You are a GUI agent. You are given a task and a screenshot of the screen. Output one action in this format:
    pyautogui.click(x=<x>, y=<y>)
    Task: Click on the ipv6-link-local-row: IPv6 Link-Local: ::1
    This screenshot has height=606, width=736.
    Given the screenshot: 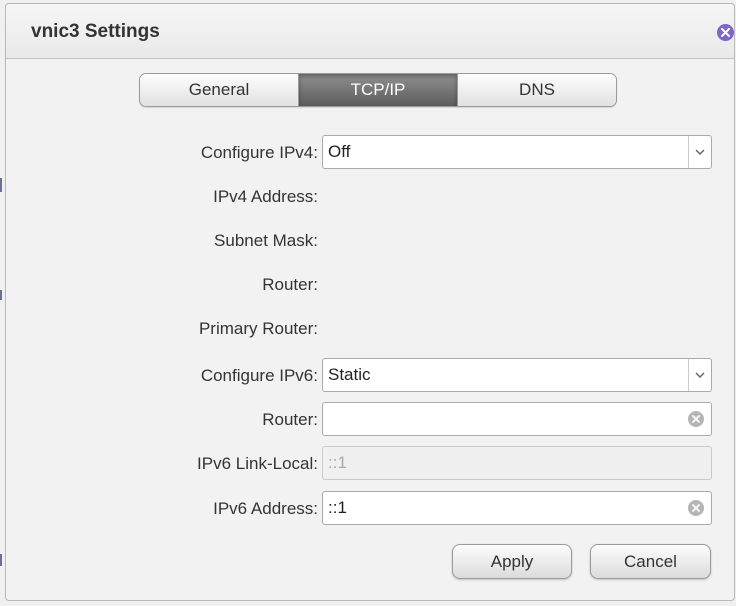 What is the action you would take?
    pyautogui.click(x=371, y=464)
    